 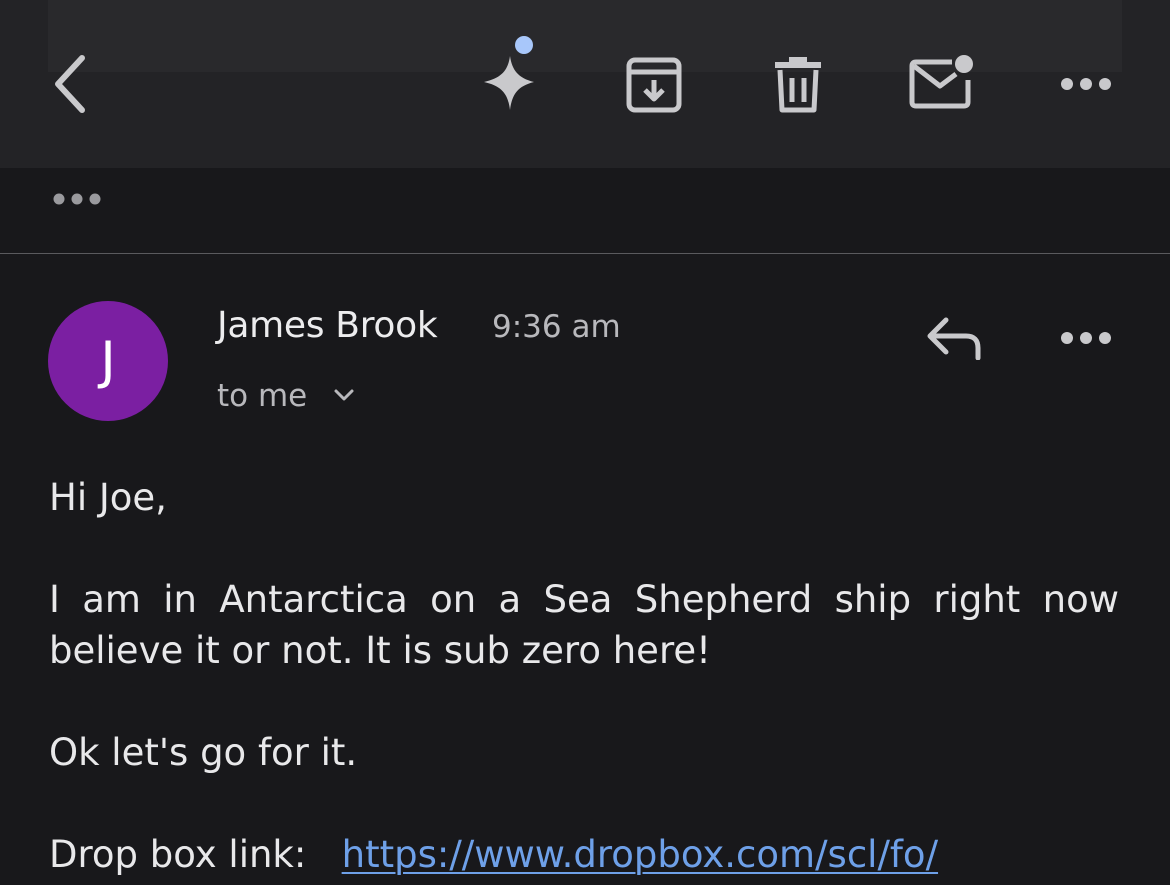 I want to click on avatar-initial: J, so click(x=108, y=361).